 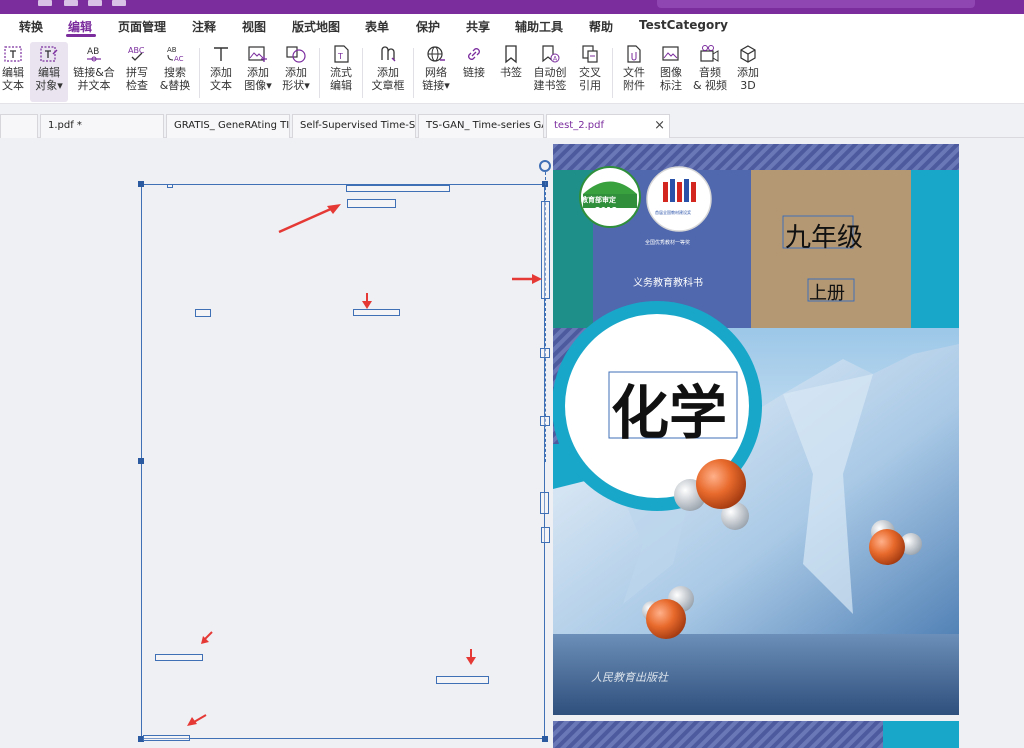 What do you see at coordinates (474, 72) in the screenshot?
I see `link-button: 链接` at bounding box center [474, 72].